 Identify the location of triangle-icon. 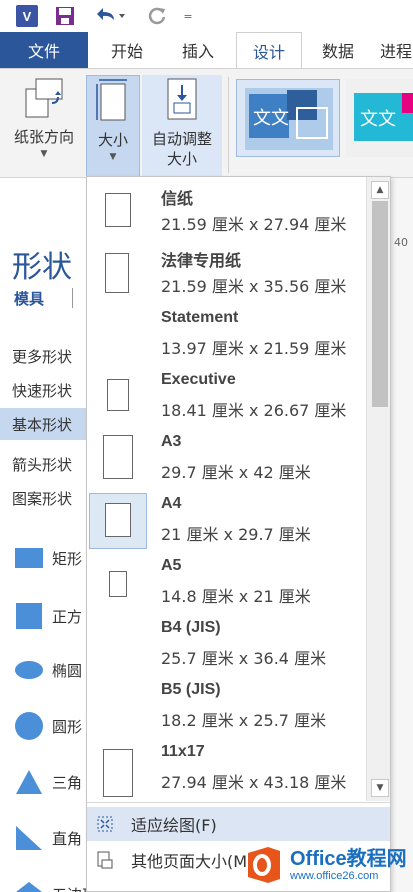
(29, 782).